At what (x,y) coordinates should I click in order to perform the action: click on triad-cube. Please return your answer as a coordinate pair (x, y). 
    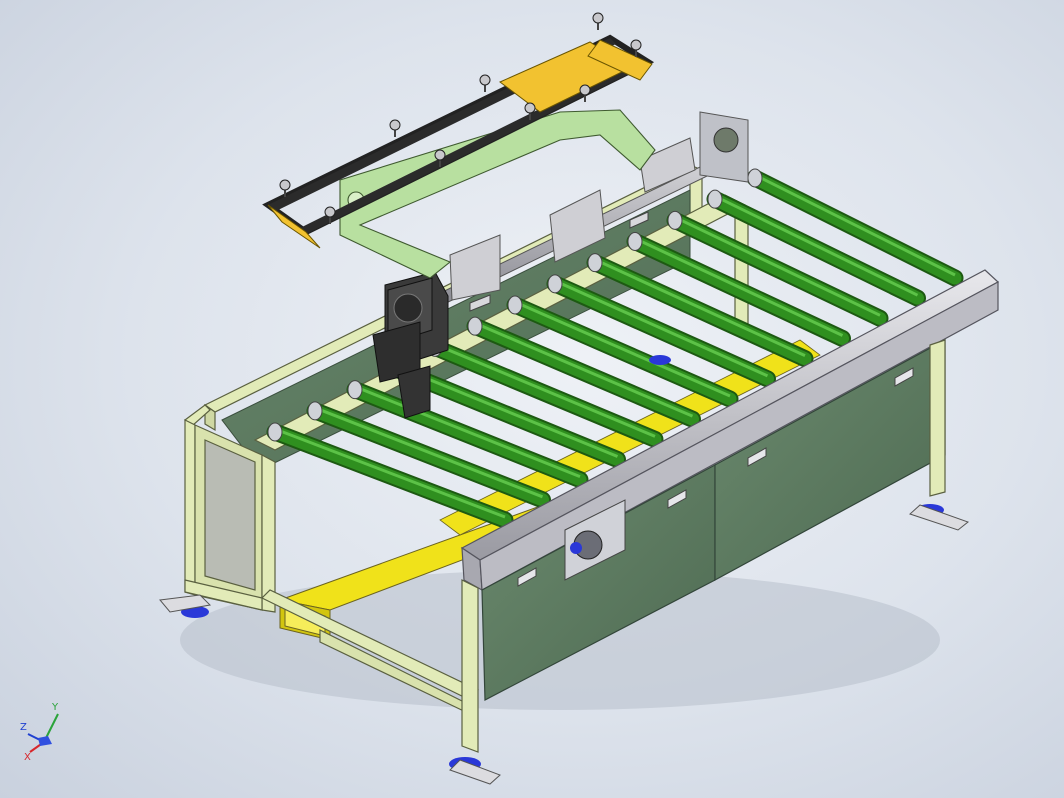
    Looking at the image, I should click on (45, 741).